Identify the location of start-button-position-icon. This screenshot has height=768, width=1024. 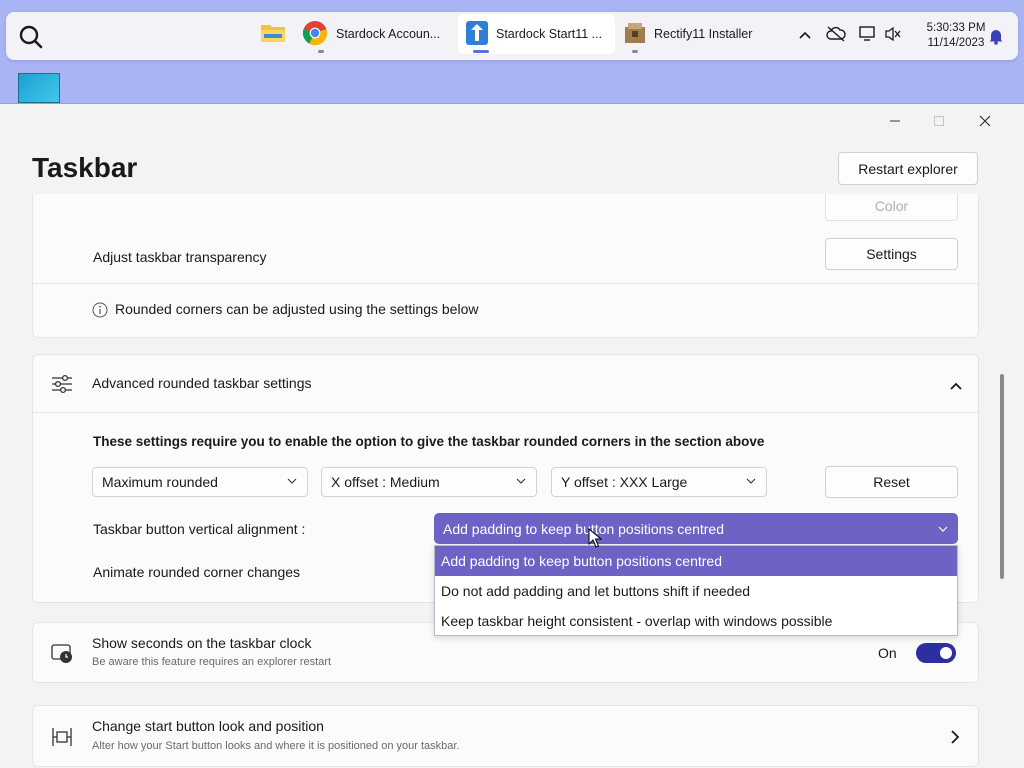
(62, 739).